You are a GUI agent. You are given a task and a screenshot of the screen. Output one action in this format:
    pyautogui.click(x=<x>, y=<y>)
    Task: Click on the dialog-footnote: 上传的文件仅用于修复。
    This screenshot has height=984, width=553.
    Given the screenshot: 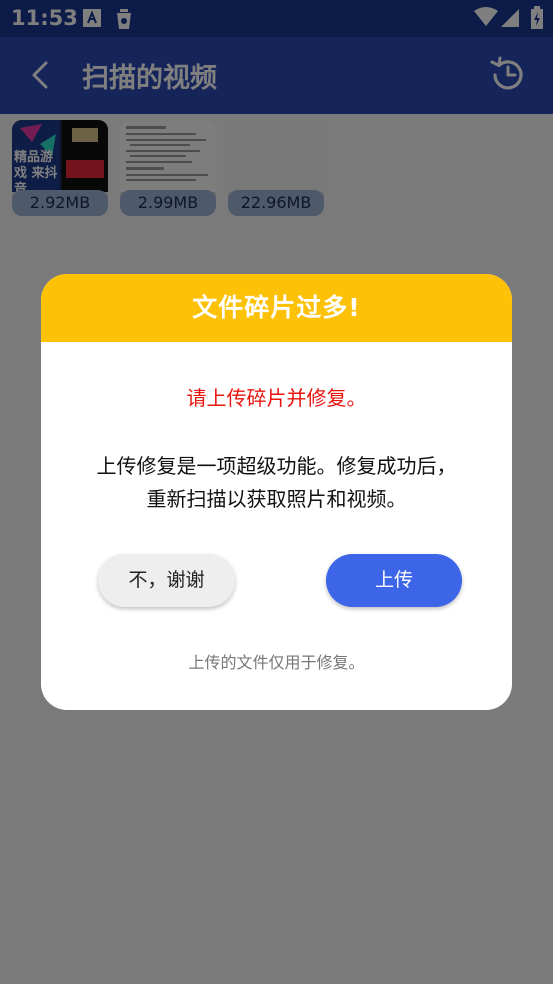 What is the action you would take?
    pyautogui.click(x=276, y=662)
    